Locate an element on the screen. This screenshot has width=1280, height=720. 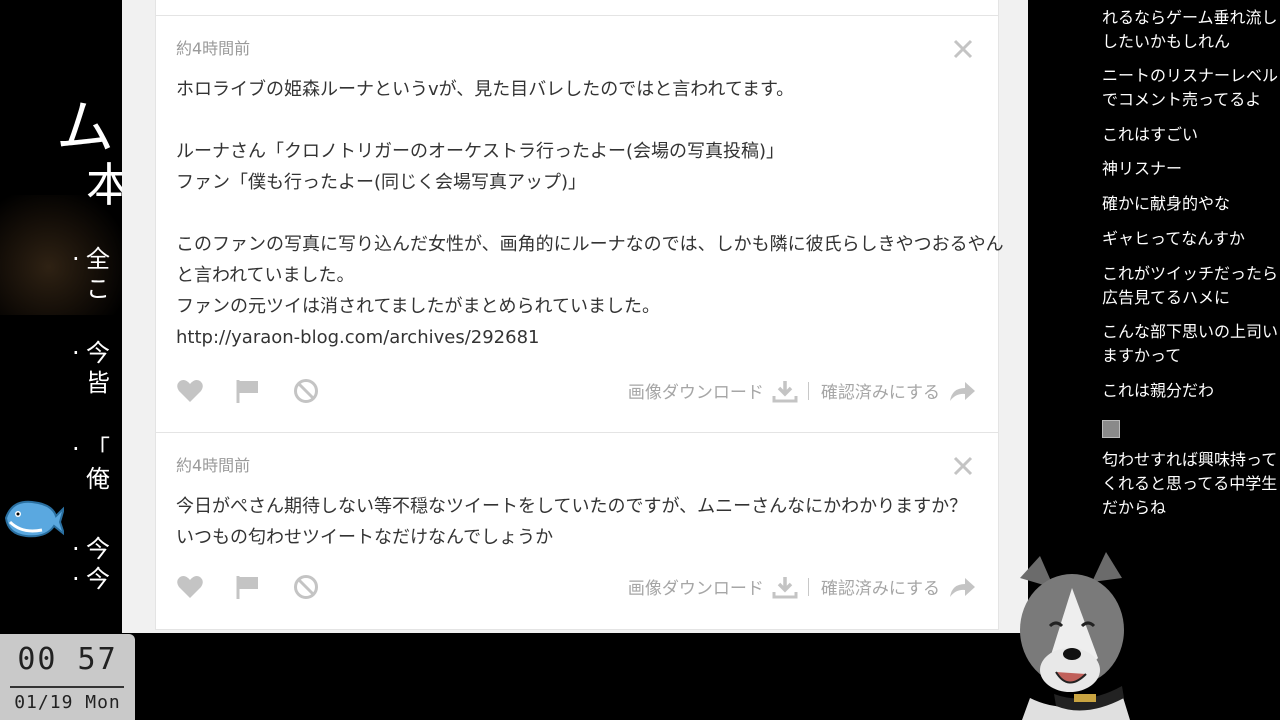
clock-divider is located at coordinates (67, 687).